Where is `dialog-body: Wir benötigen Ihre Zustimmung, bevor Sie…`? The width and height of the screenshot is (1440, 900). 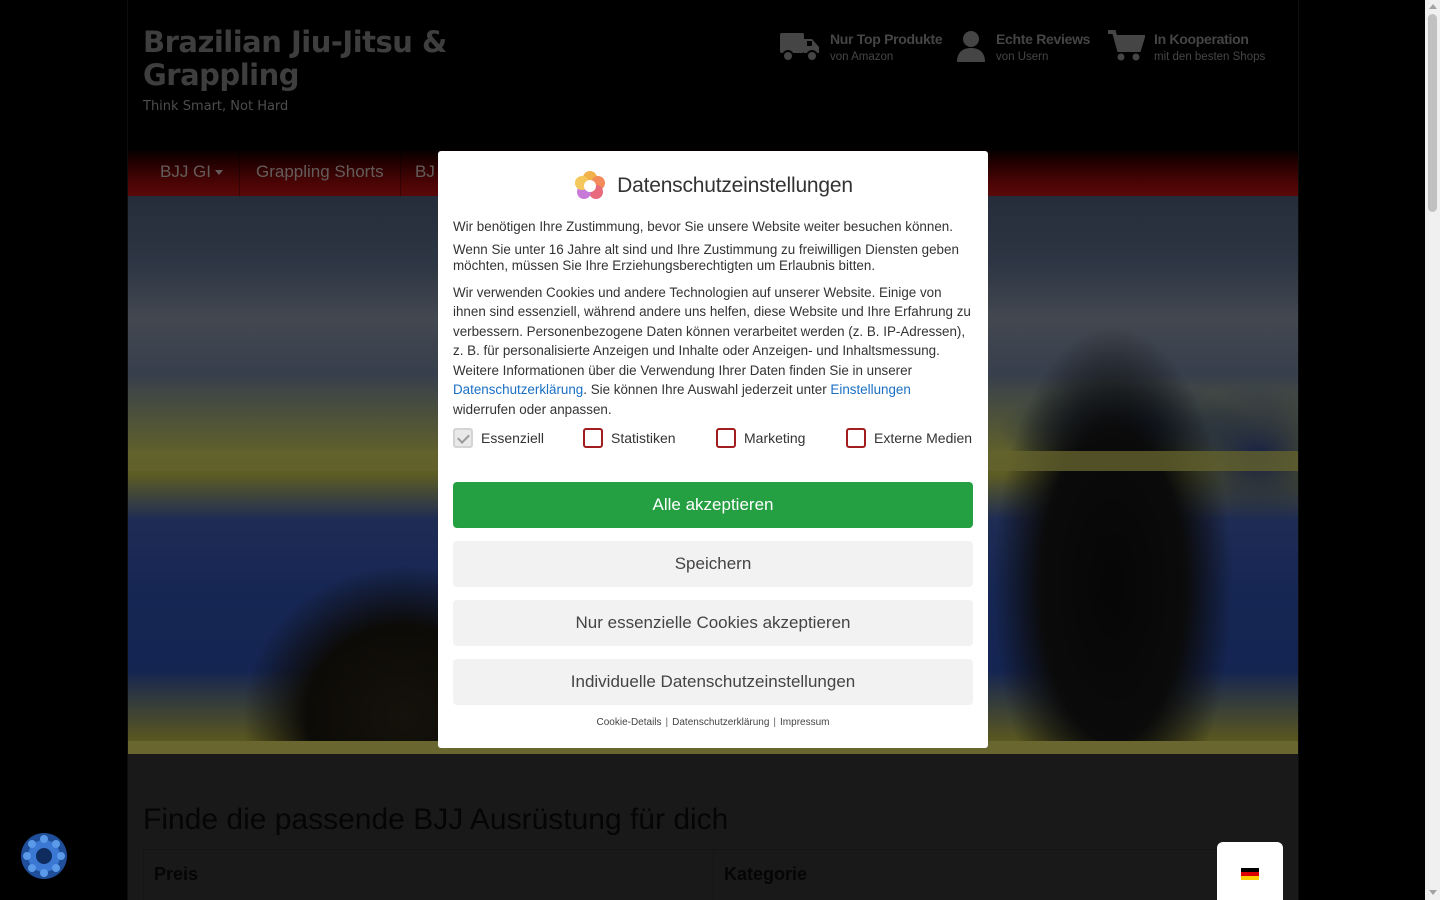
dialog-body: Wir benötigen Ihre Zustimmung, bevor Sie… is located at coordinates (713, 321).